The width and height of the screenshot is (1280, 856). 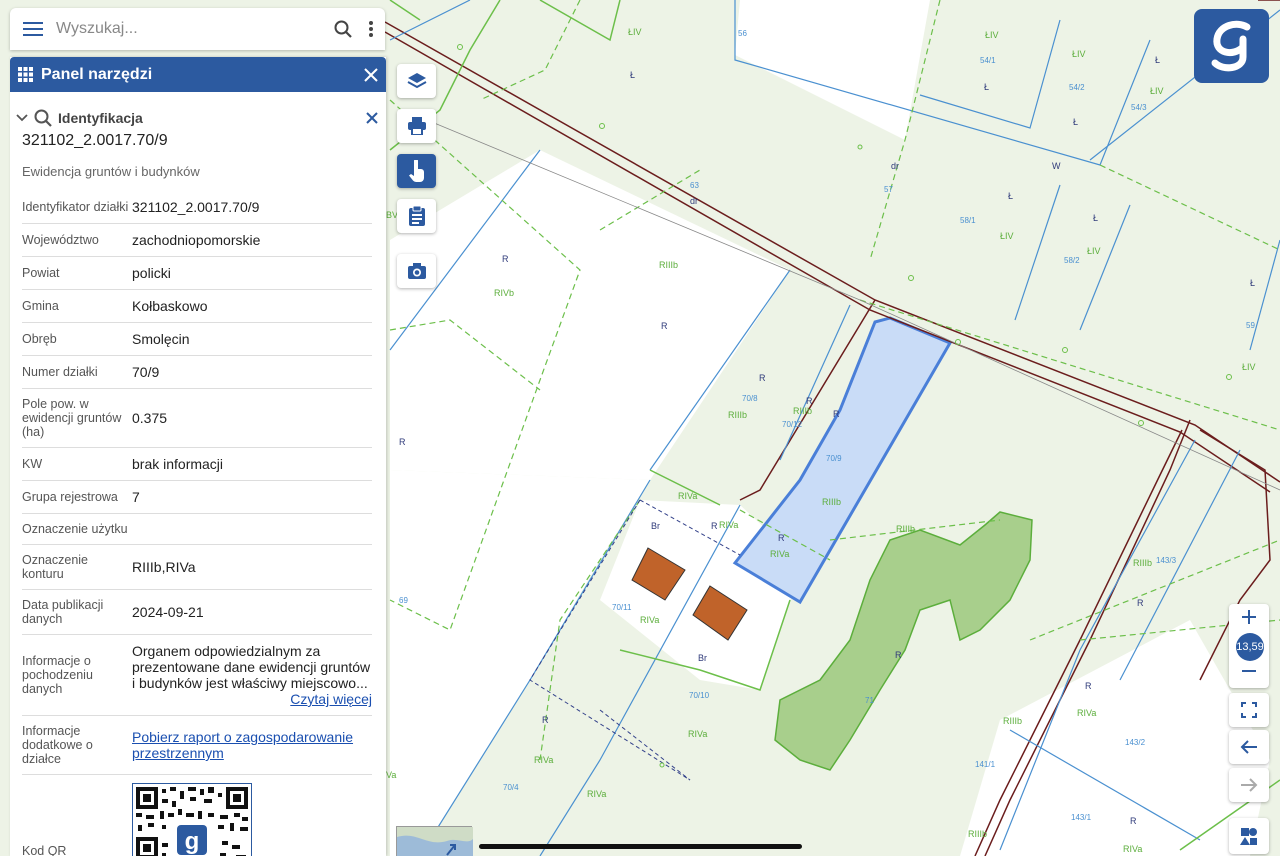 I want to click on parcel-subtitle: Ewidencja gruntów i budynków, so click(x=111, y=171).